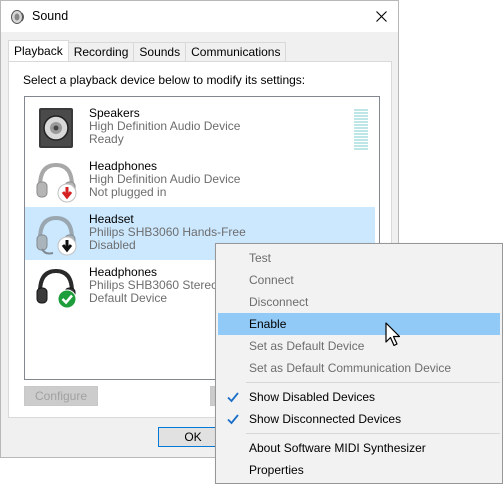 This screenshot has width=503, height=484. Describe the element at coordinates (128, 192) in the screenshot. I see `device-status: Not plugged in` at that location.